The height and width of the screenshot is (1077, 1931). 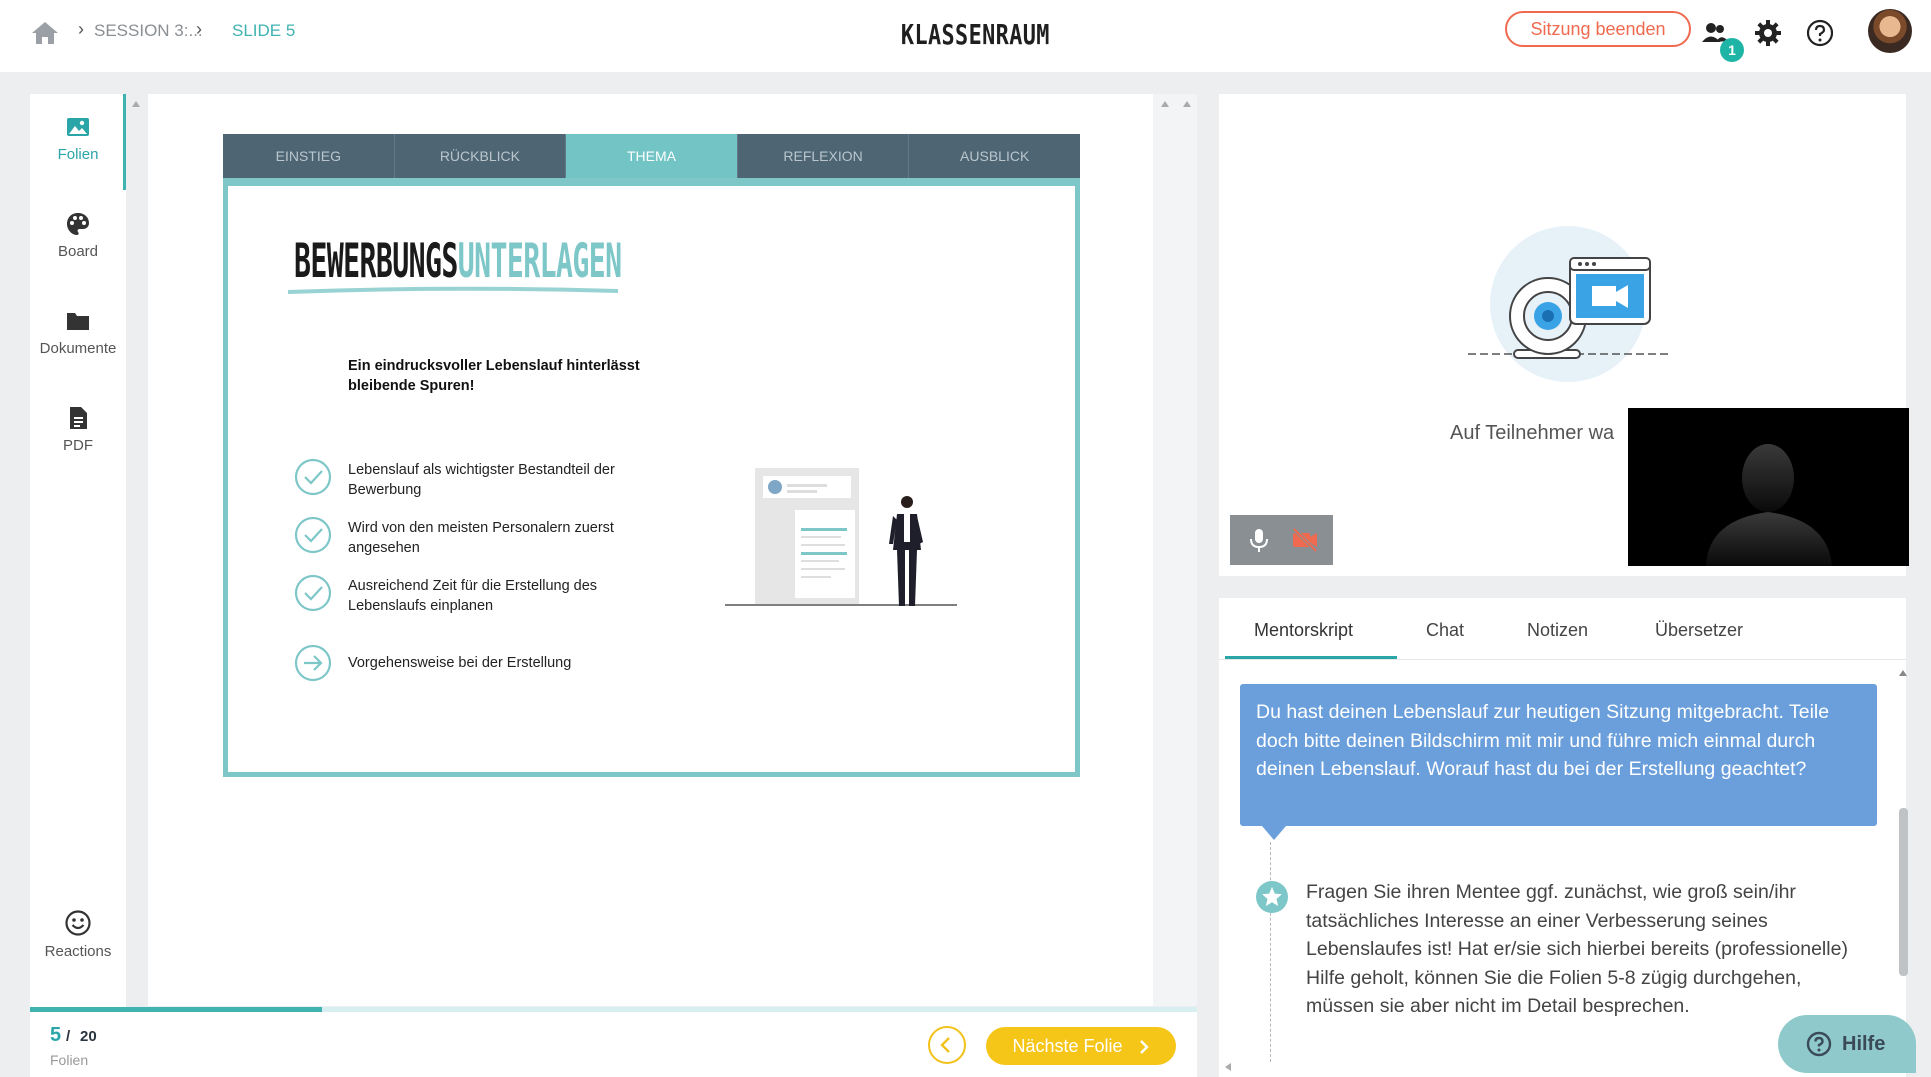 What do you see at coordinates (78, 332) in the screenshot?
I see `sidebar-item-dokumente: Dokumente` at bounding box center [78, 332].